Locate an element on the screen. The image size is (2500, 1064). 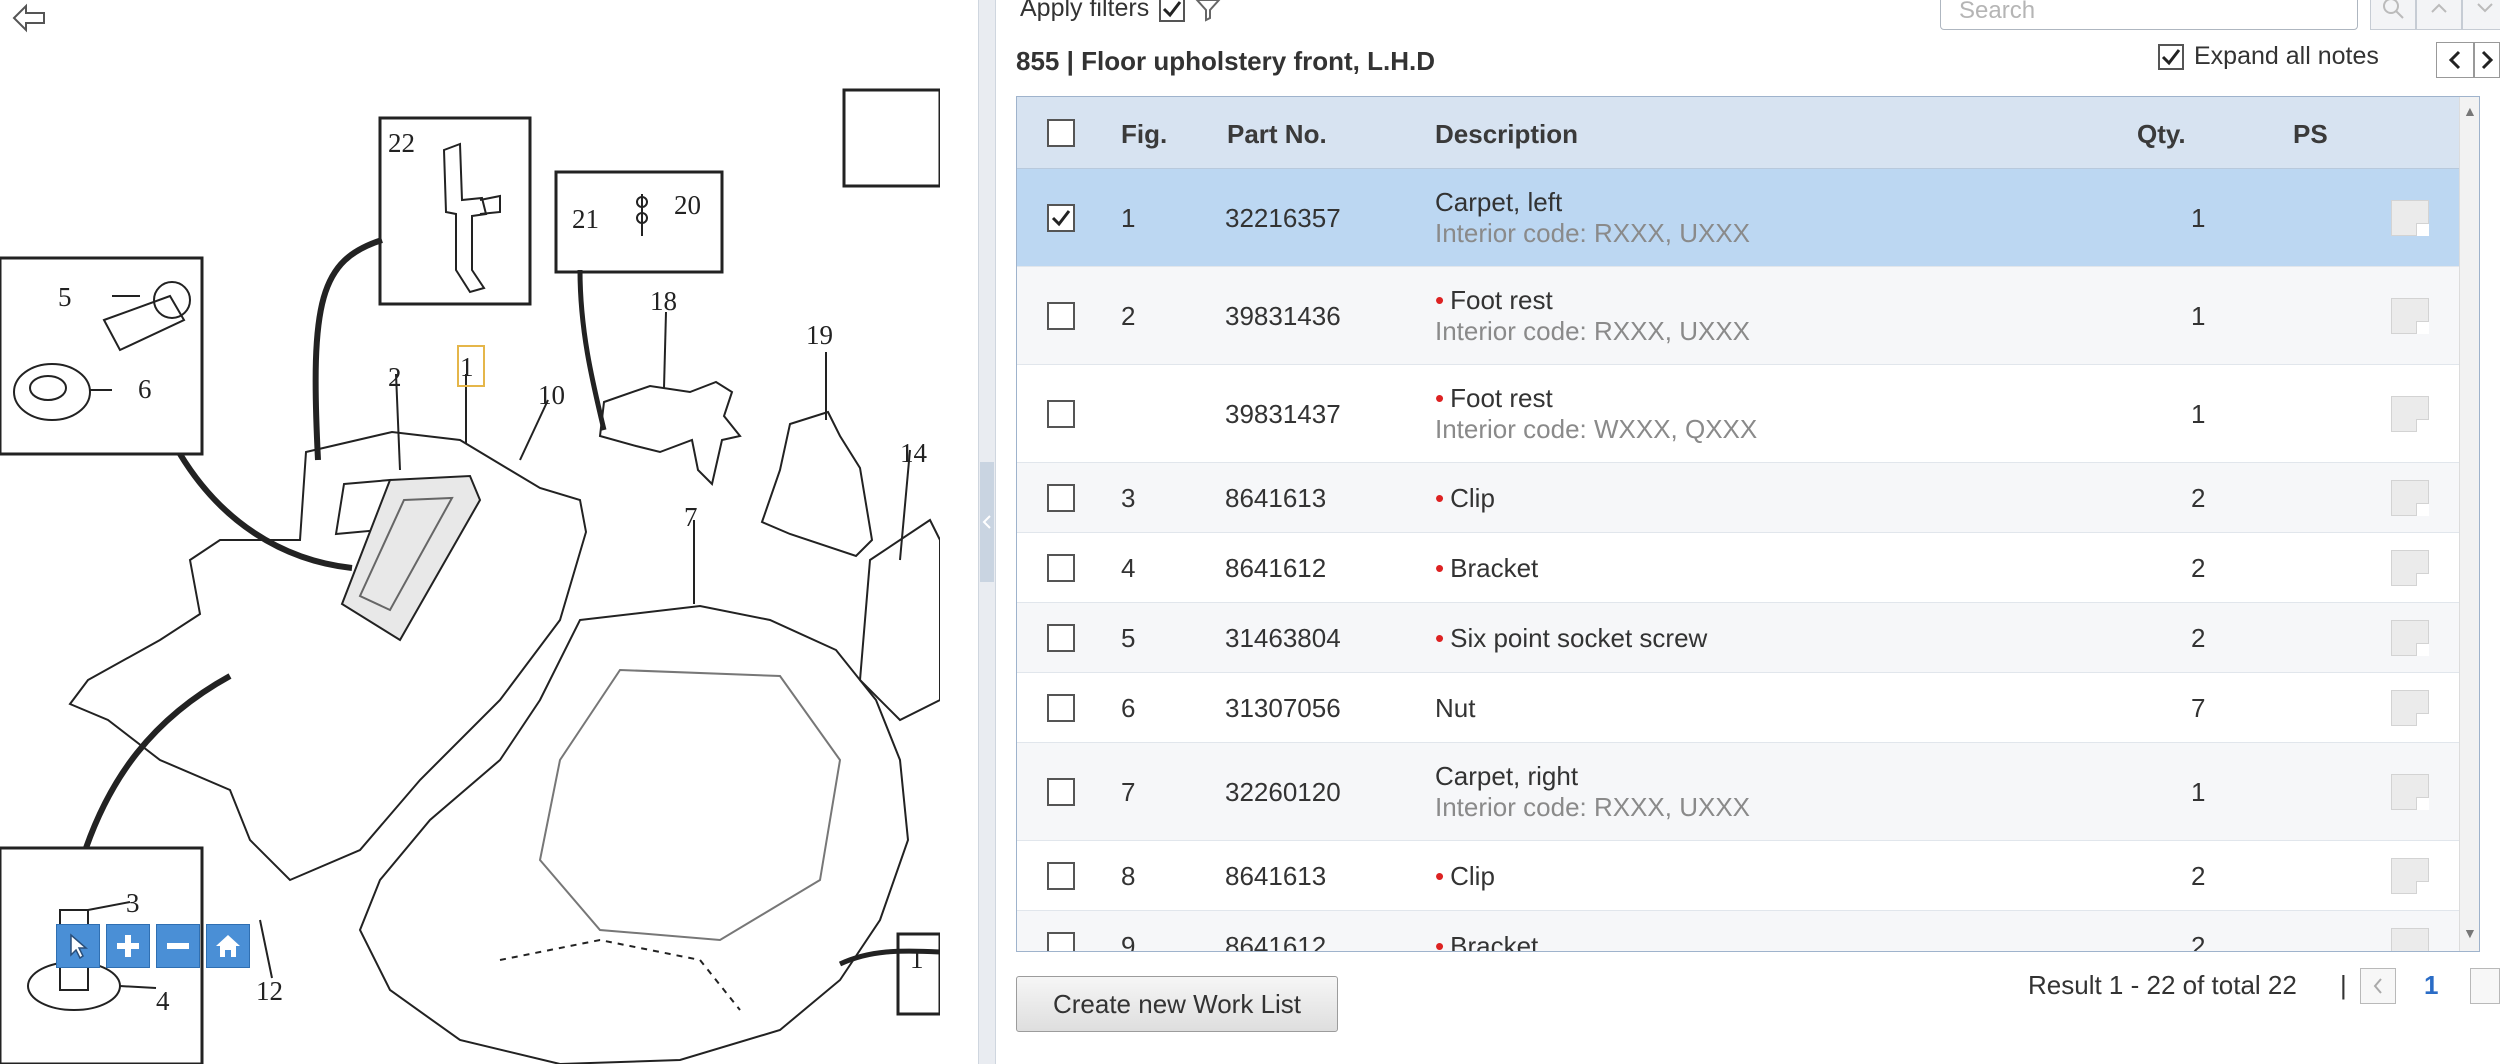
header-description: Description is located at coordinates (1506, 134).